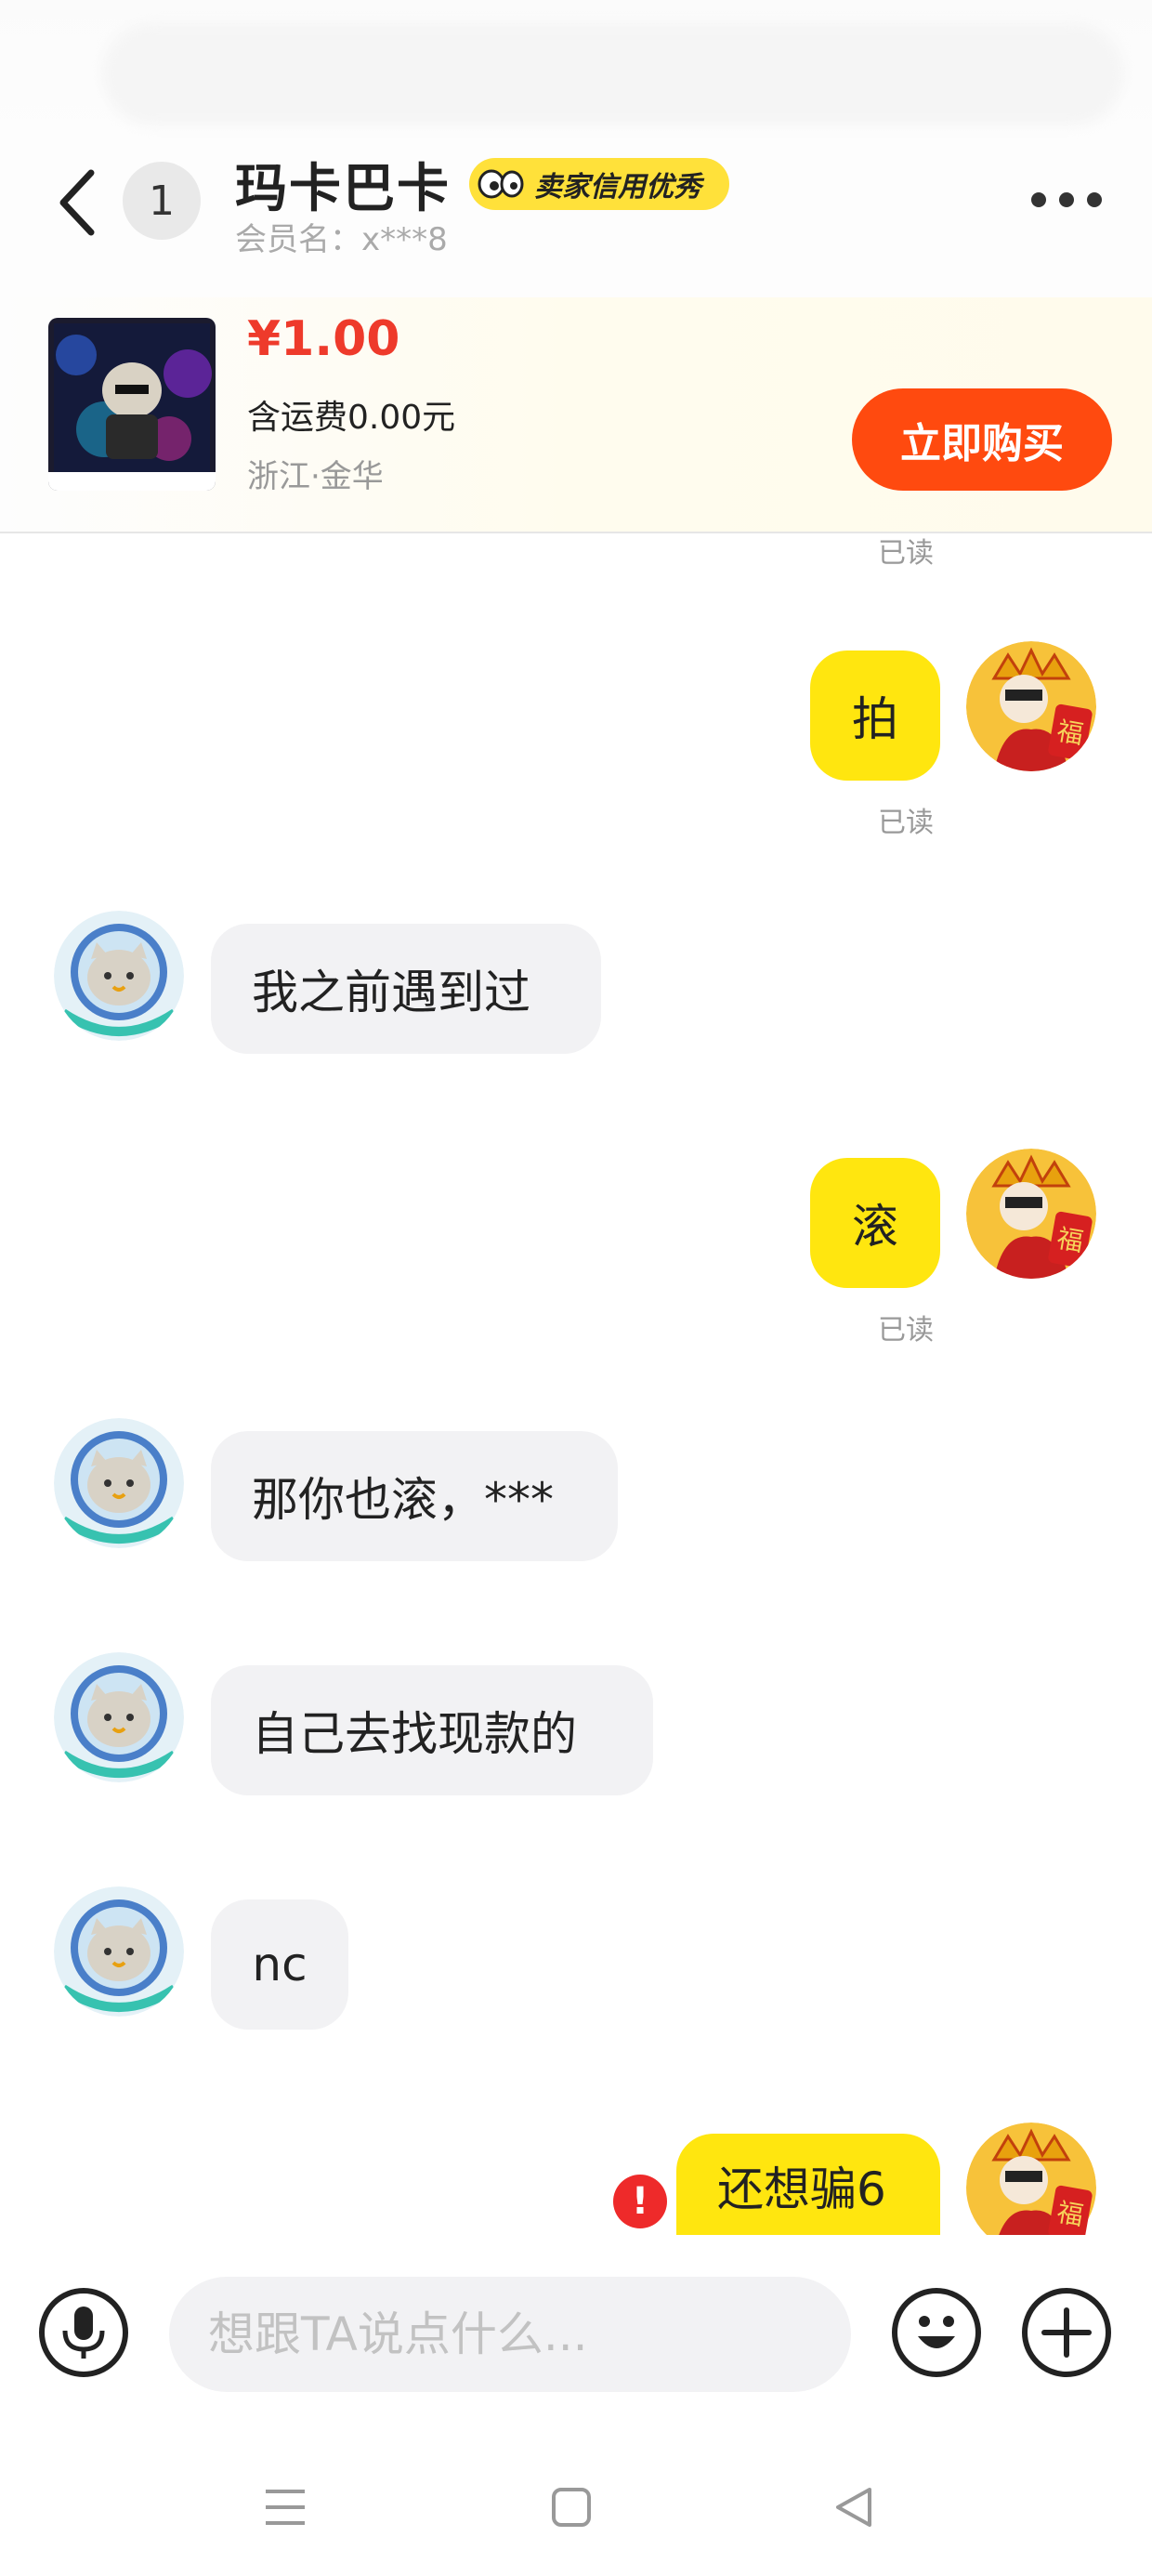 Image resolution: width=1152 pixels, height=2576 pixels. I want to click on seller-name: 玛卡巴卡, so click(343, 184).